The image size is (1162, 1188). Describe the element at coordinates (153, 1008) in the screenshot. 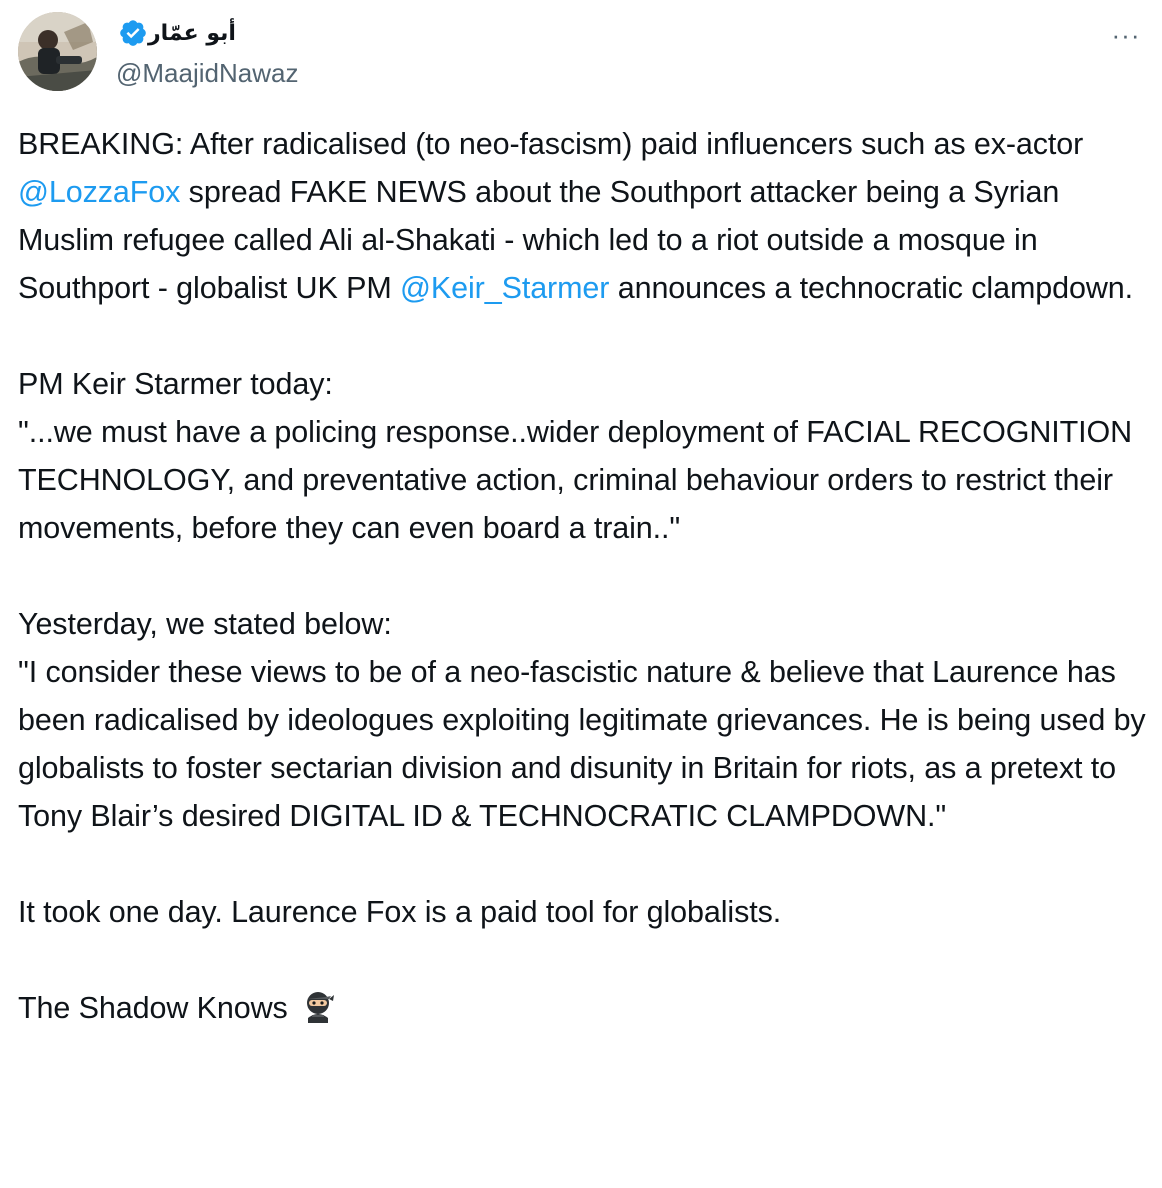

I see `text-segment: The Shadow Knows` at that location.